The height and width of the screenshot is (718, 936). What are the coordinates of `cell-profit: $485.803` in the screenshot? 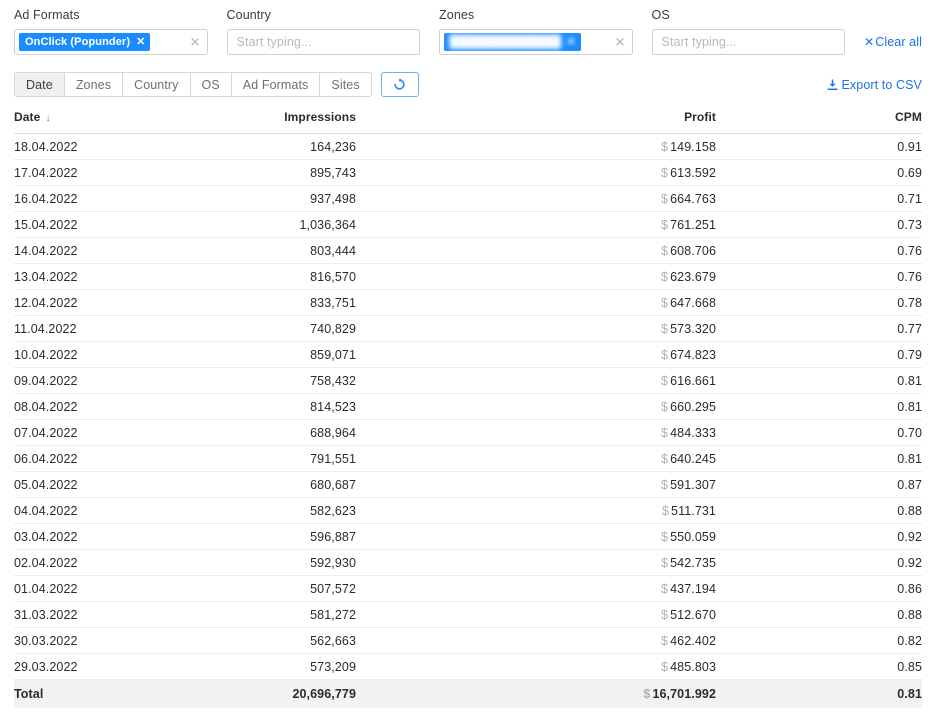 It's located at (670, 666).